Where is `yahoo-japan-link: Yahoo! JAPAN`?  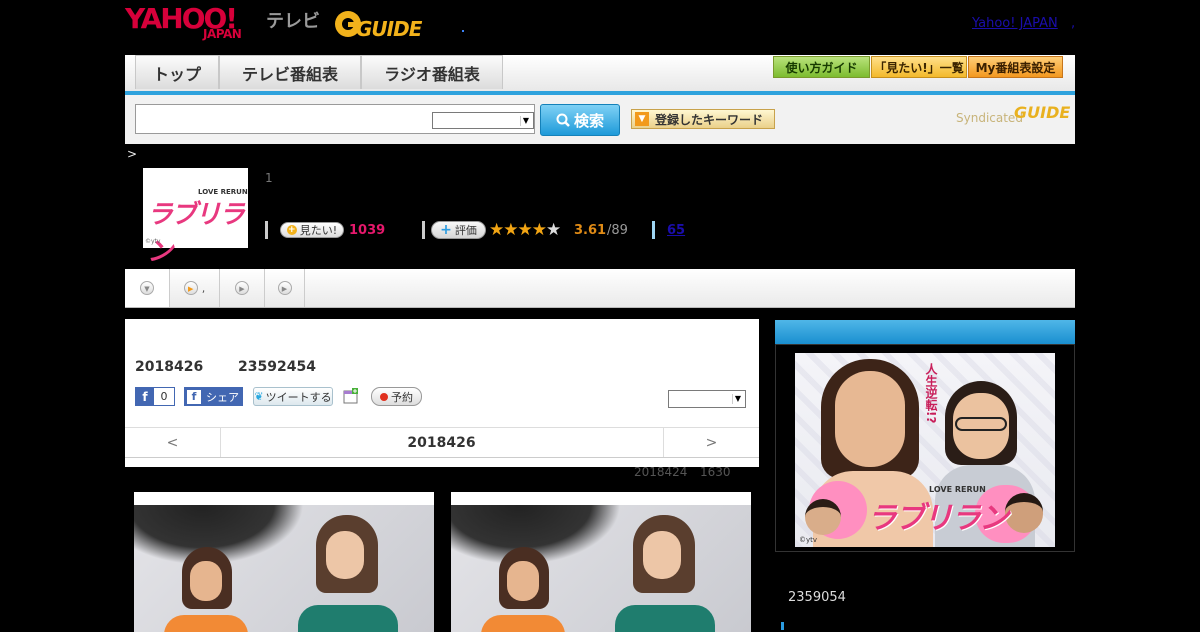
yahoo-japan-link: Yahoo! JAPAN is located at coordinates (1015, 23).